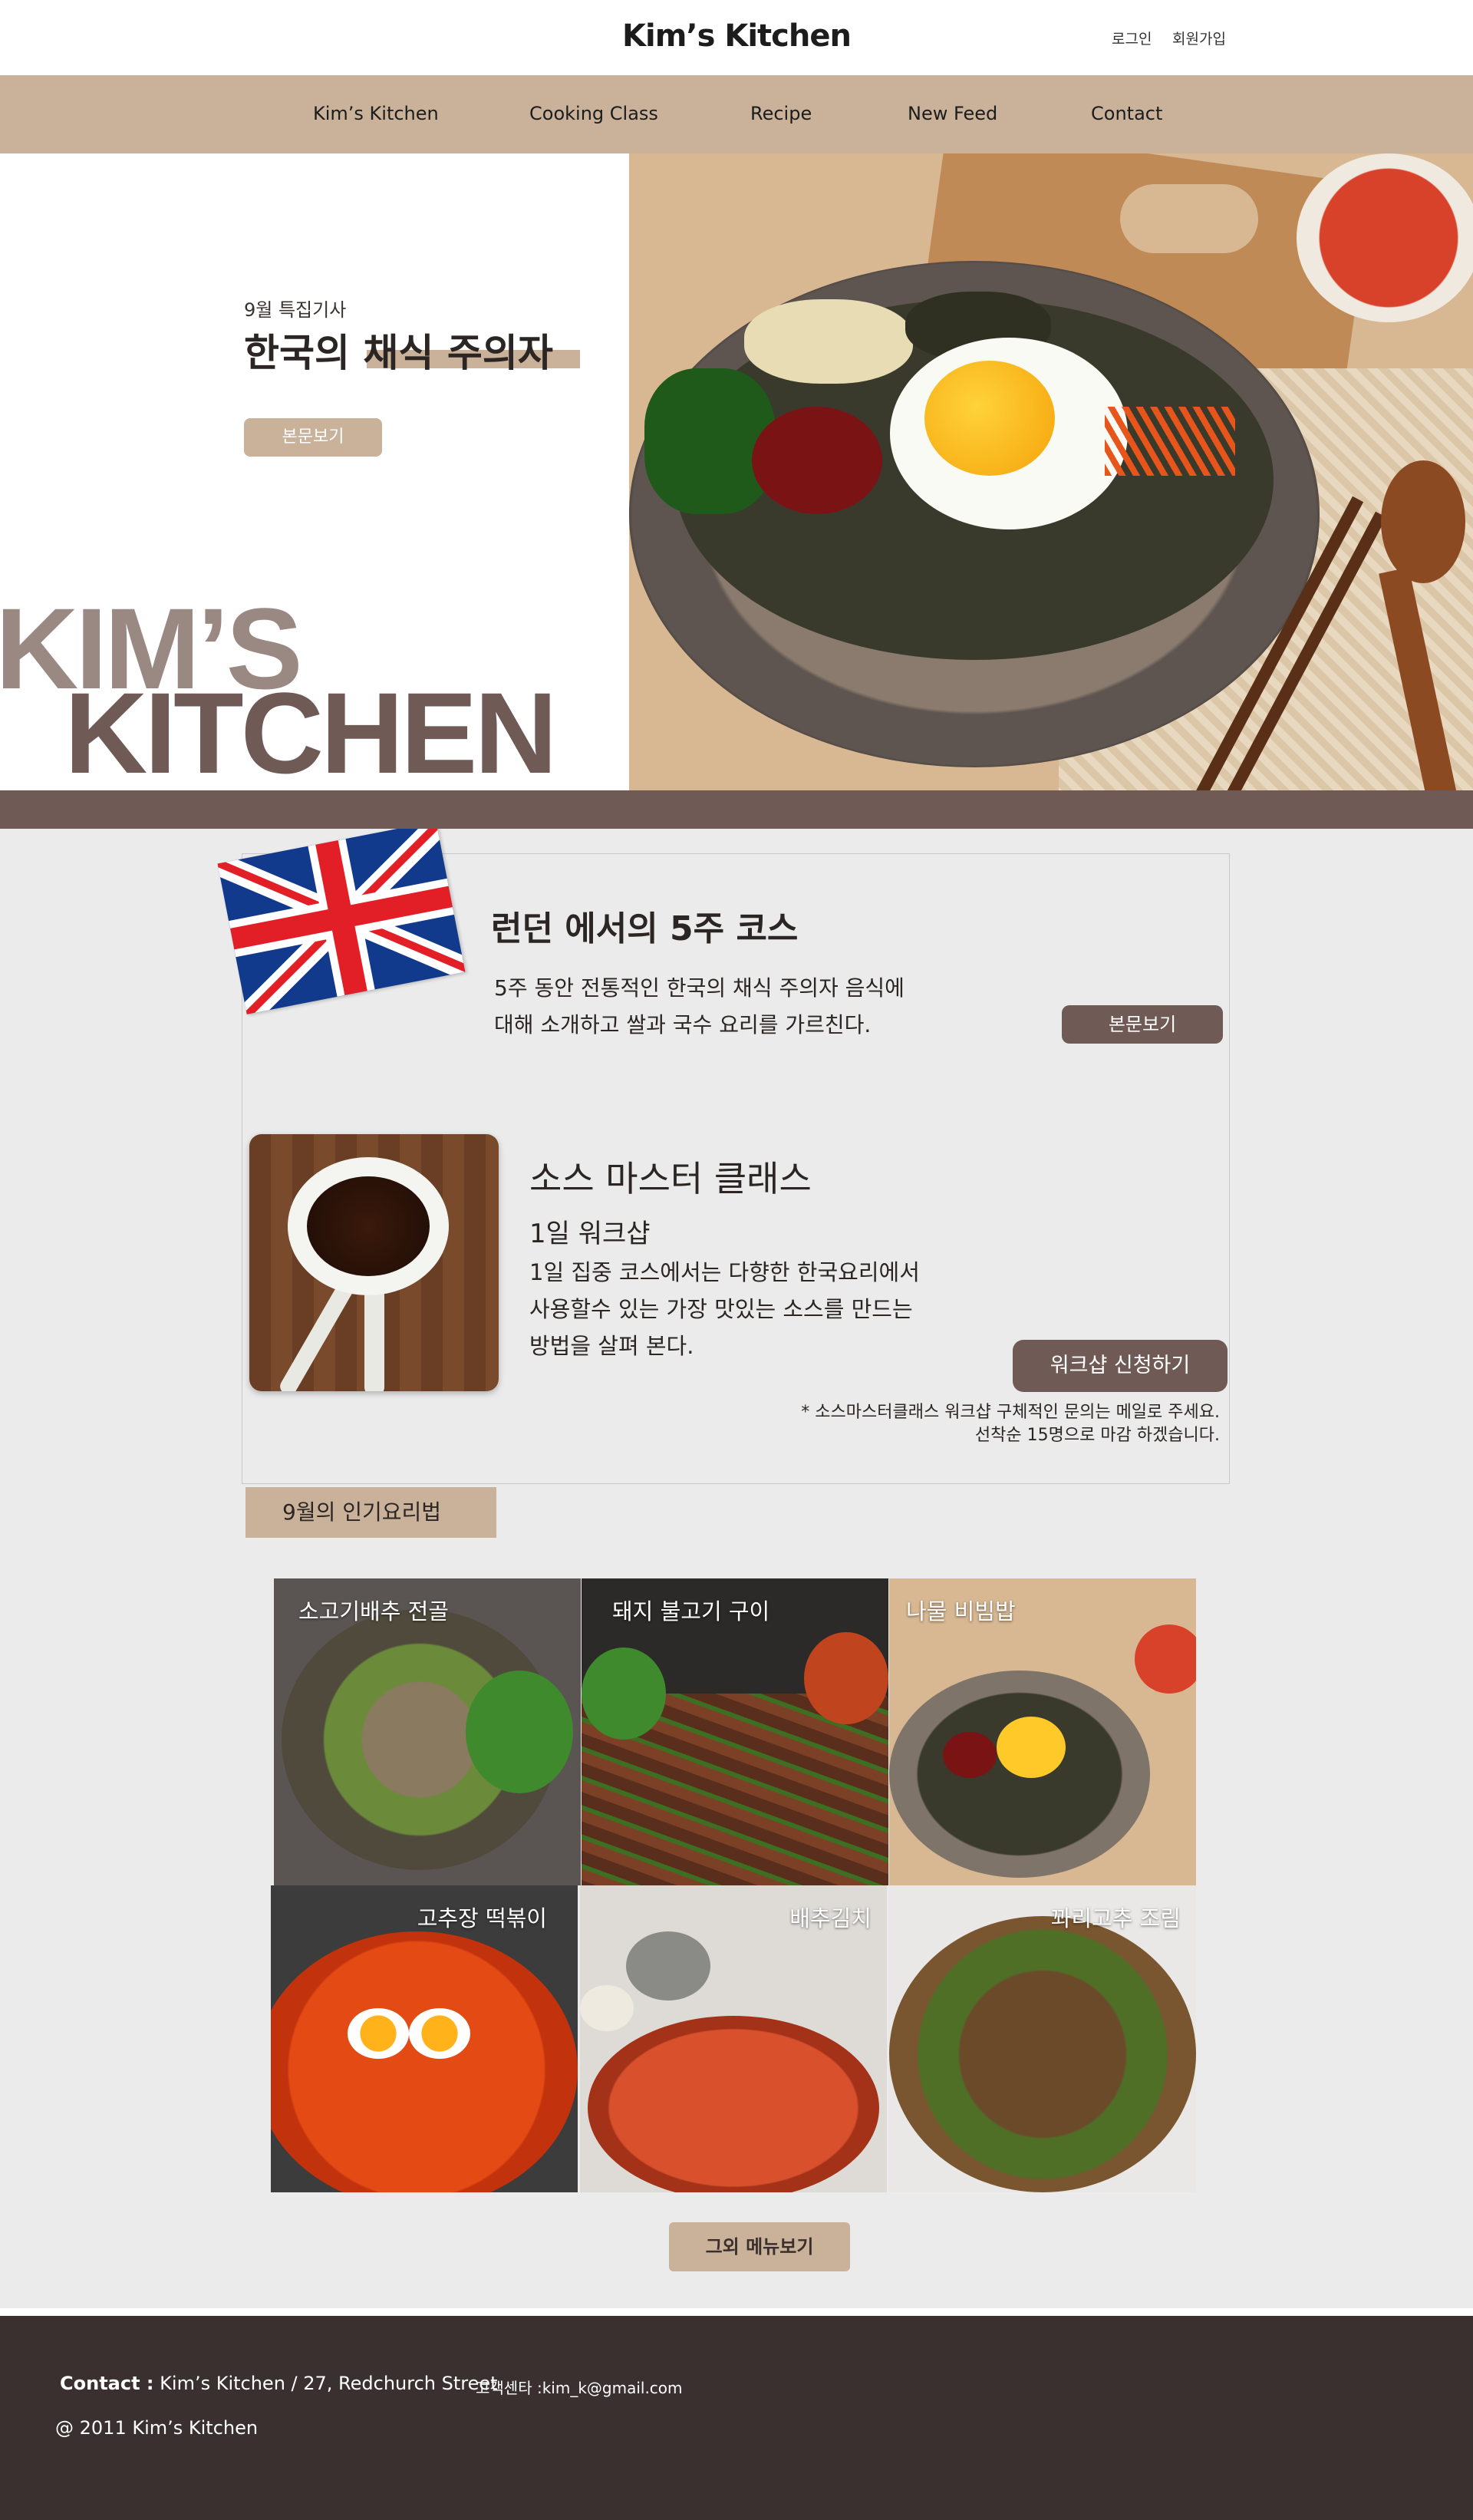 The image size is (1473, 2520). I want to click on recipe-card-gochujang-tteokbokki: 고추장 떡볶이, so click(425, 2038).